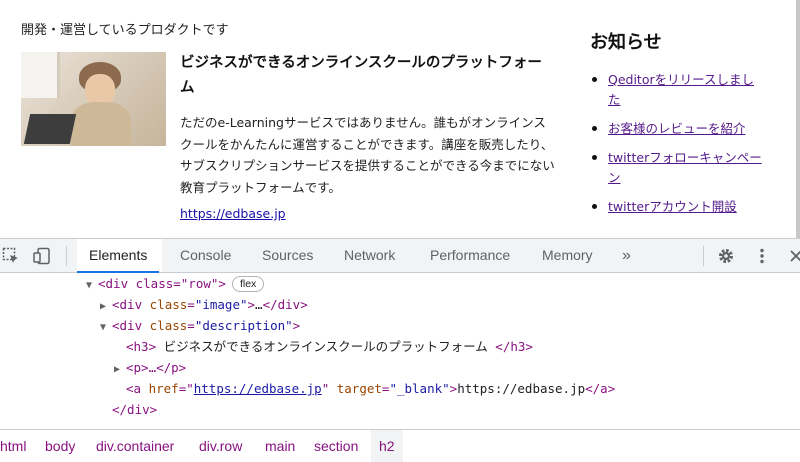 The height and width of the screenshot is (462, 800). What do you see at coordinates (567, 255) in the screenshot?
I see `tab-memory: Memory` at bounding box center [567, 255].